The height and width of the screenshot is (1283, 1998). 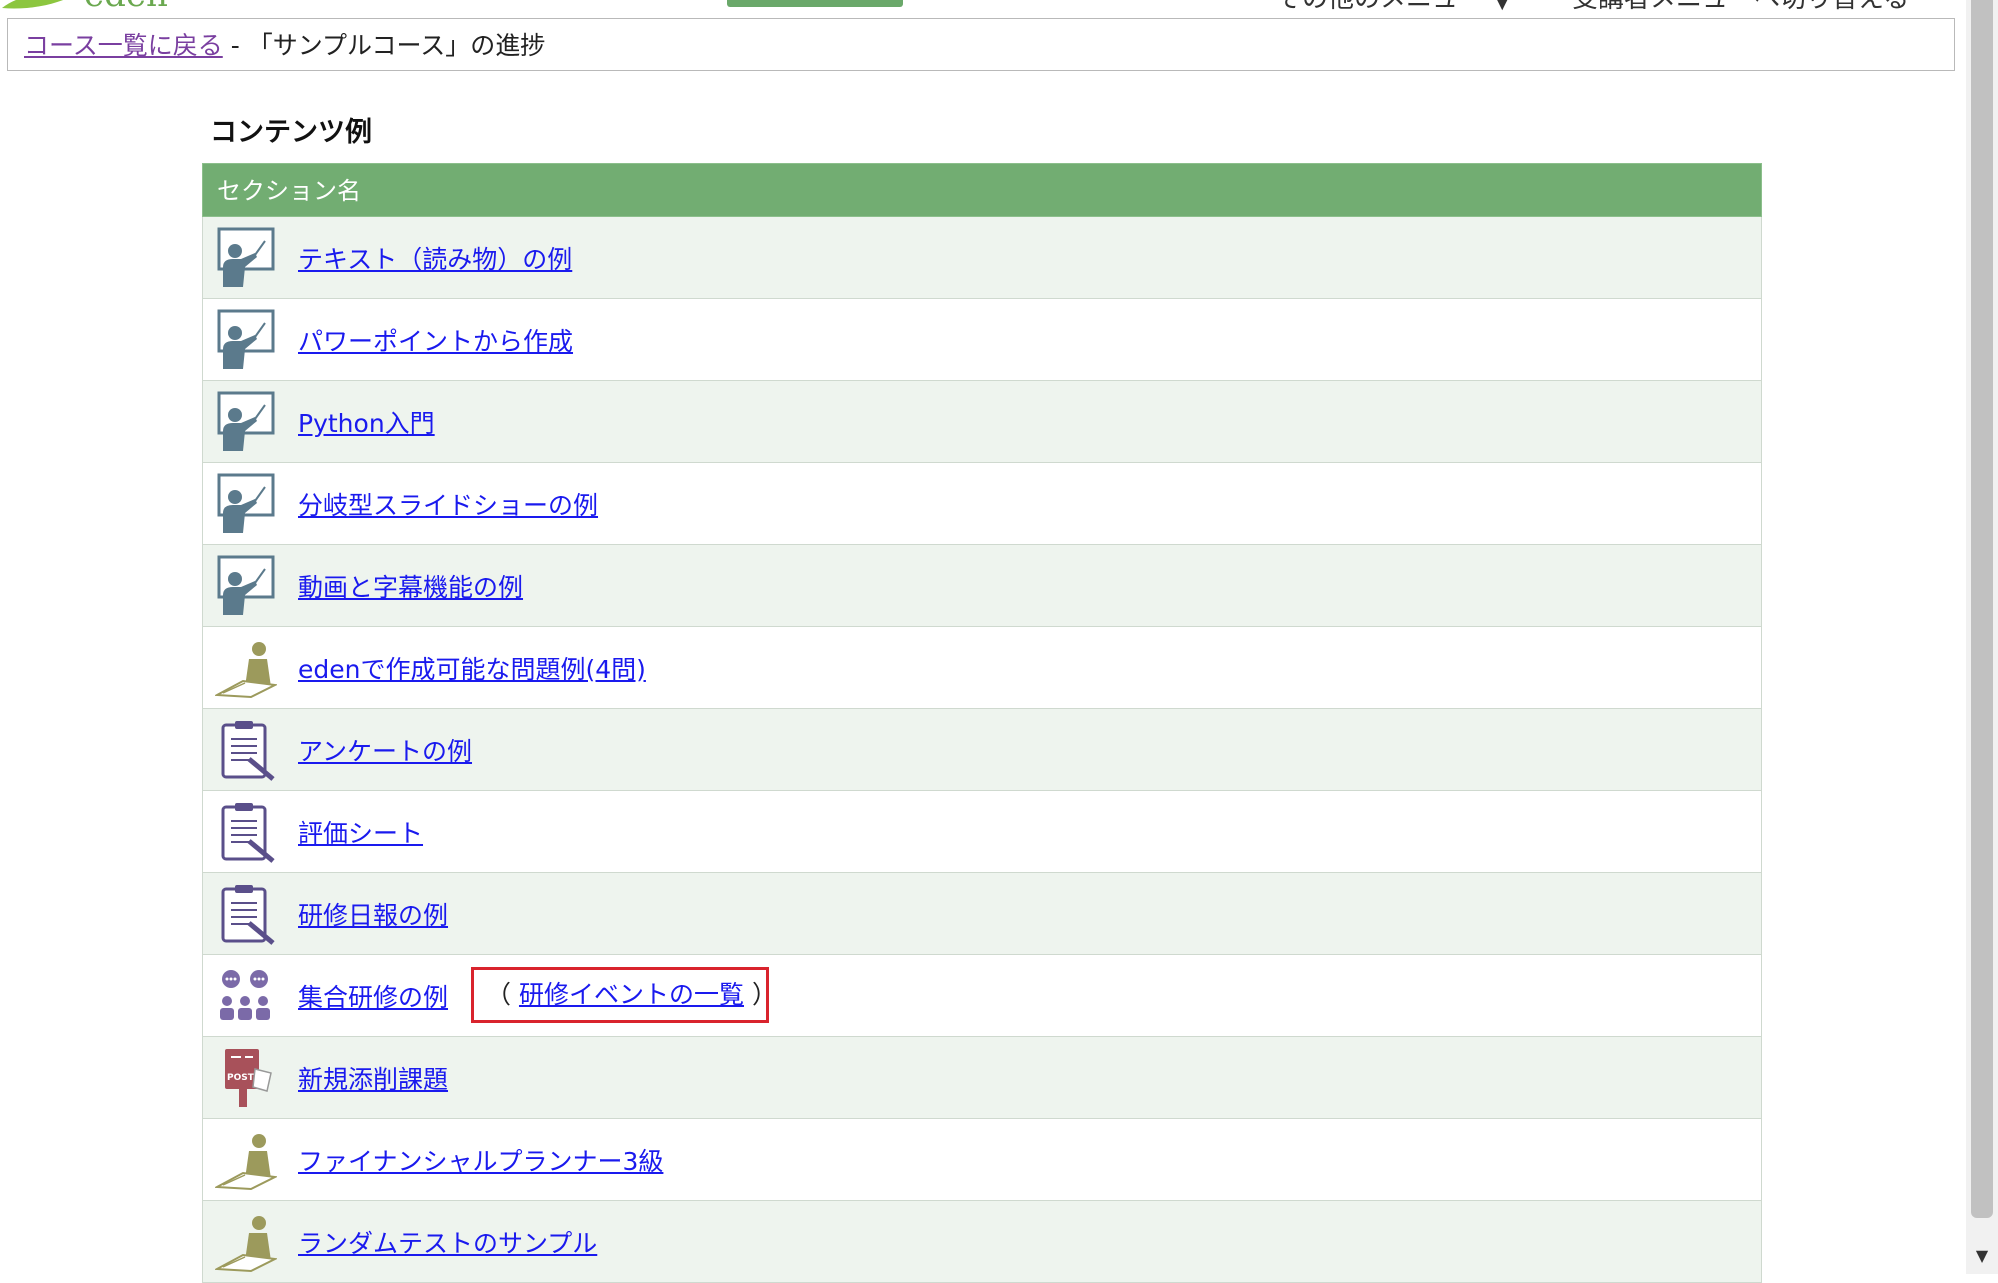 What do you see at coordinates (241, 1078) in the screenshot?
I see `svg-text: POST` at bounding box center [241, 1078].